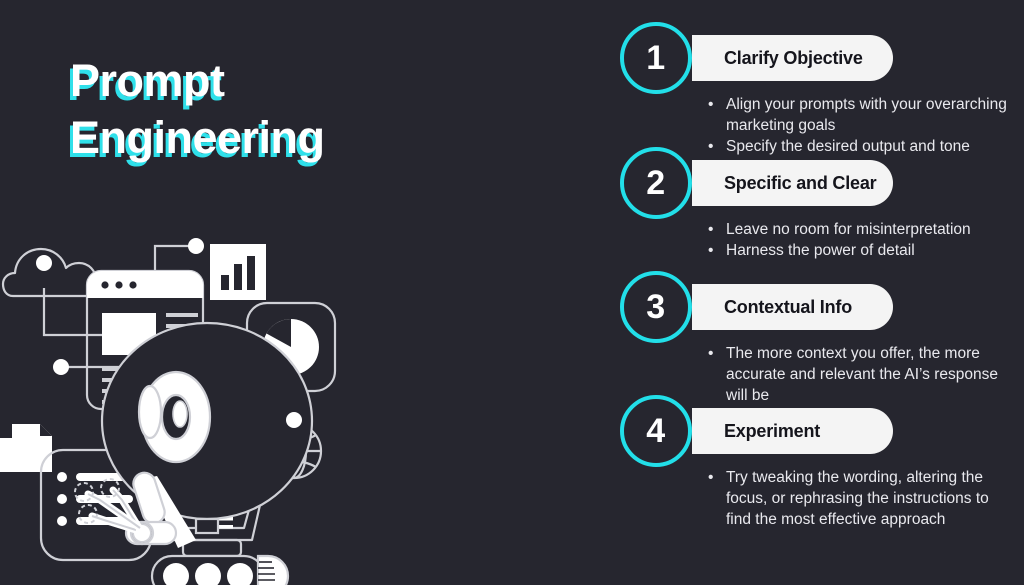  What do you see at coordinates (197, 137) in the screenshot?
I see `page-title-line-2: Engineering` at bounding box center [197, 137].